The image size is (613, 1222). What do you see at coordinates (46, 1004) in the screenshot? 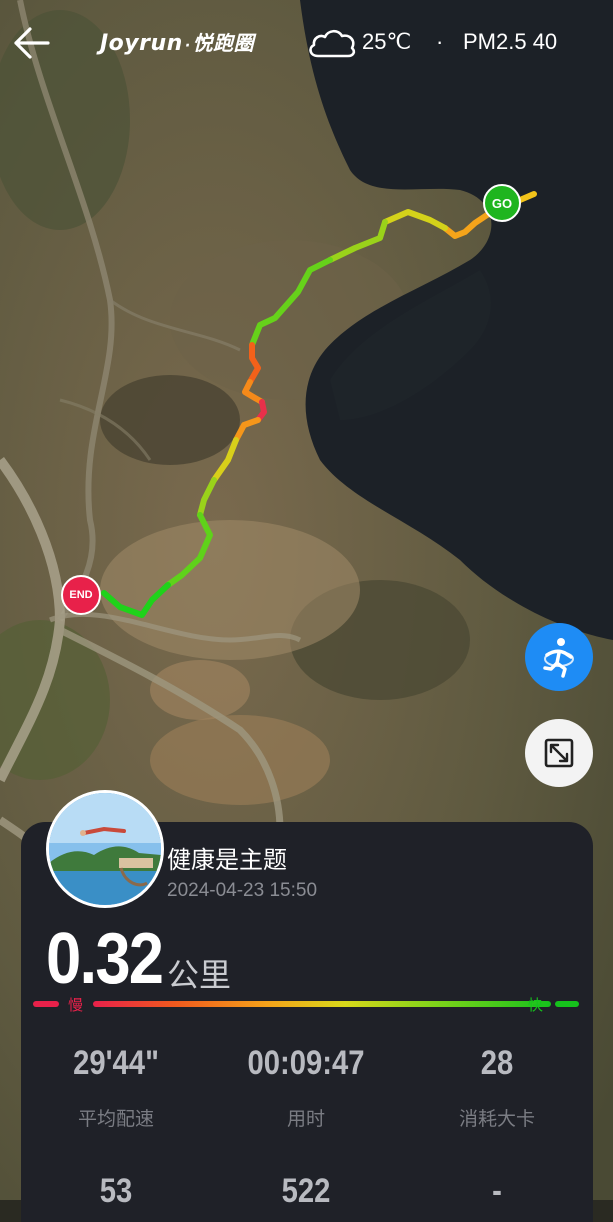
I see `speed-bar-slow-end` at bounding box center [46, 1004].